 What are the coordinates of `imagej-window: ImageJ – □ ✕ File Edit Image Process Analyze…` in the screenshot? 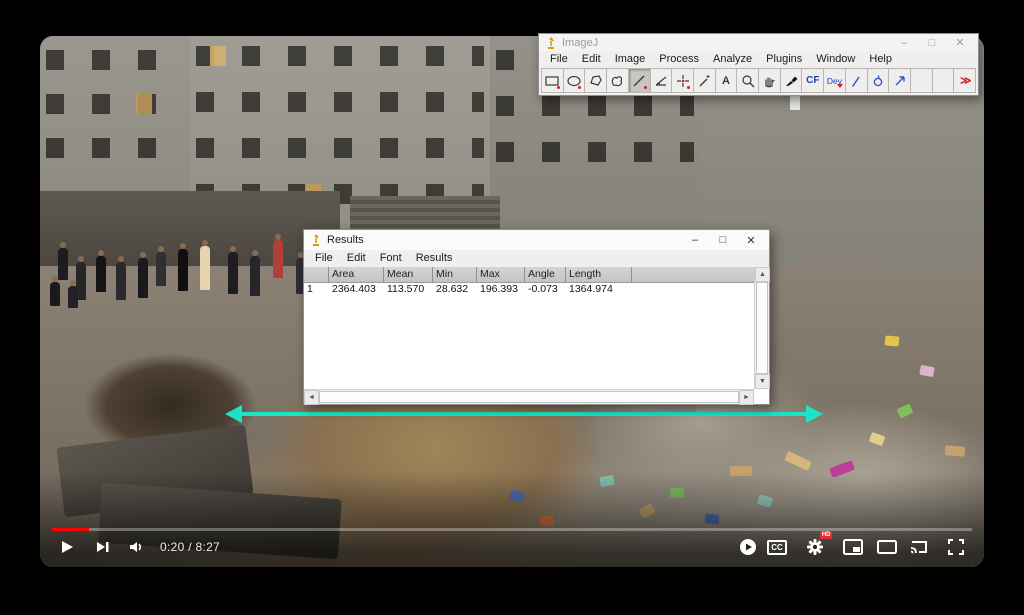 It's located at (758, 64).